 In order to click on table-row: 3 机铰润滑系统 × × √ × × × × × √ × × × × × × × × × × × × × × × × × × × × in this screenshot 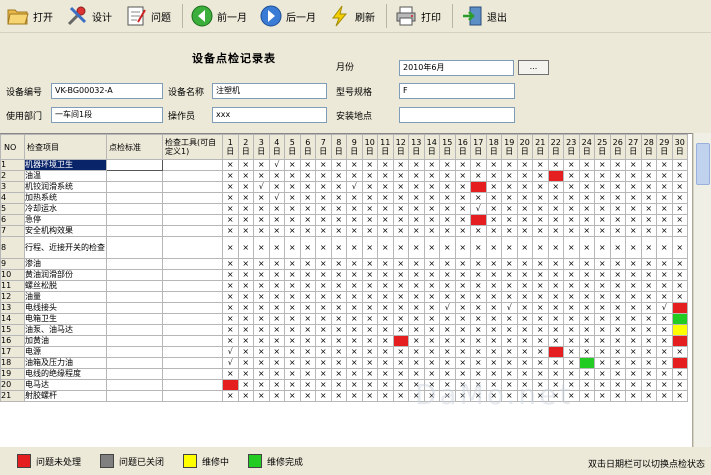, I will do `click(344, 187)`.